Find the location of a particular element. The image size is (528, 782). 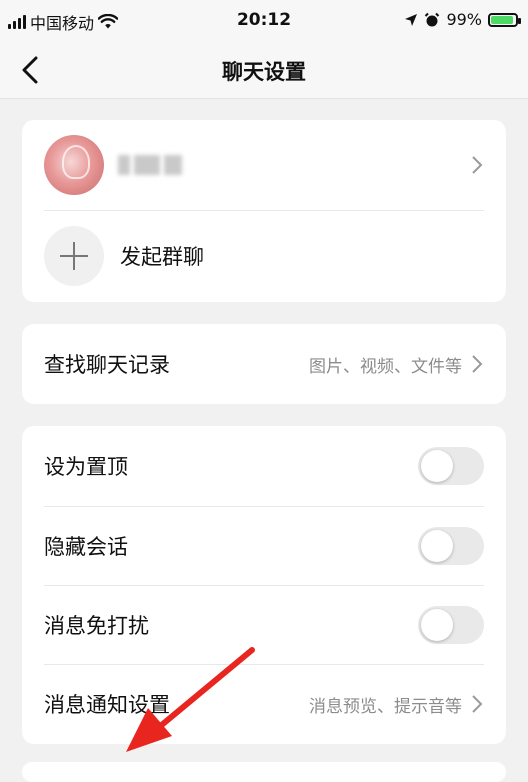

notify-hint: 消息预览、提示音等 is located at coordinates (385, 706).